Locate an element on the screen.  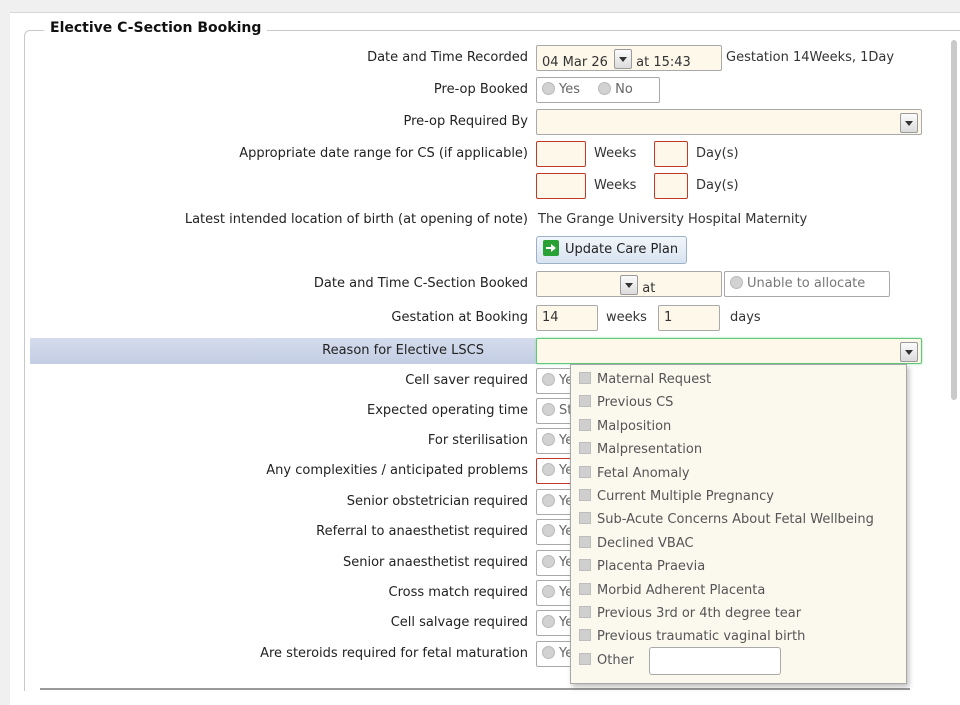
days-label-1: Day(s) is located at coordinates (717, 153).